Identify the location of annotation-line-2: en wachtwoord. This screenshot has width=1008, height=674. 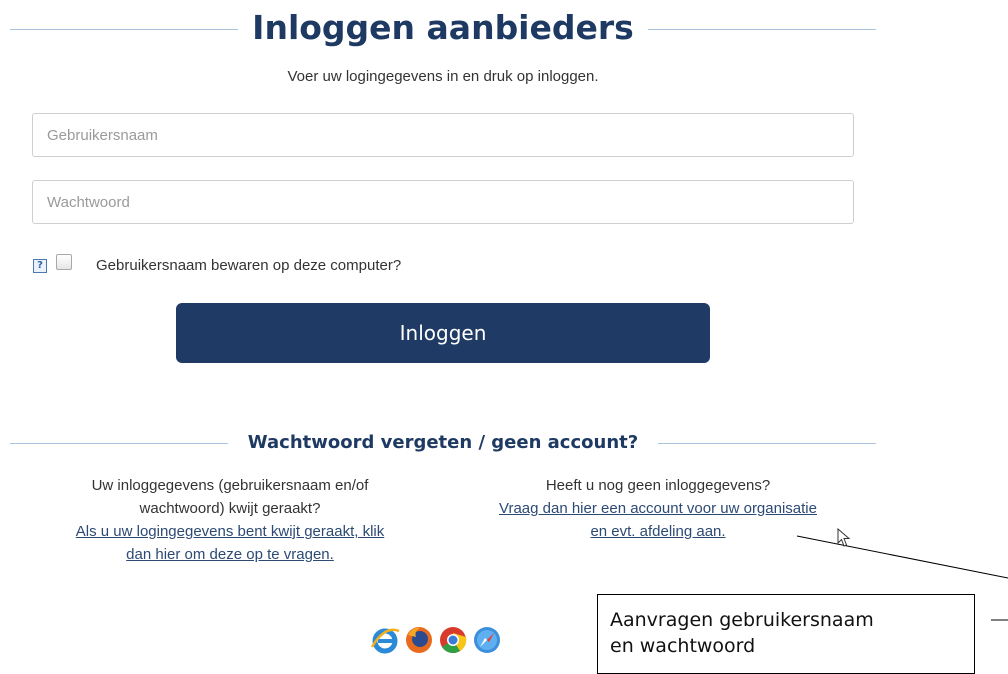
(683, 646).